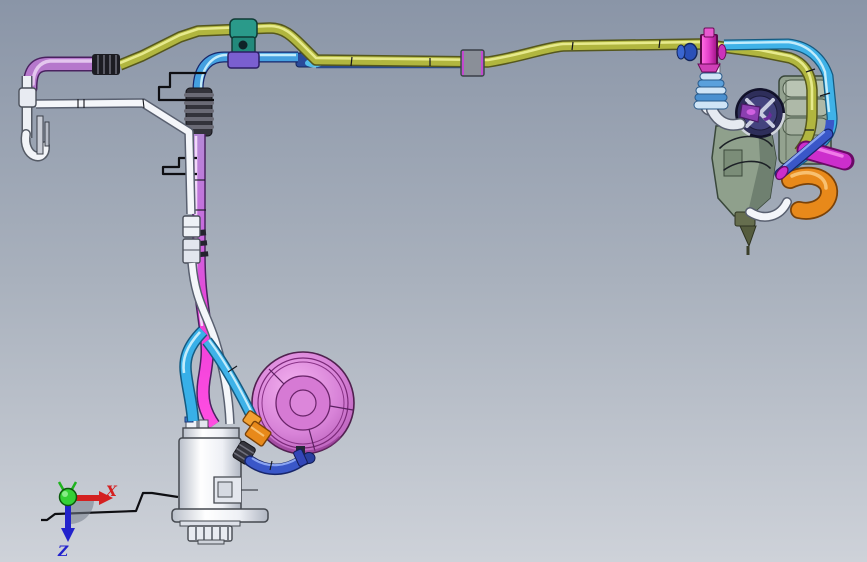 Image resolution: width=867 pixels, height=562 pixels. Describe the element at coordinates (27, 97) in the screenshot. I see `tee-joint` at that location.